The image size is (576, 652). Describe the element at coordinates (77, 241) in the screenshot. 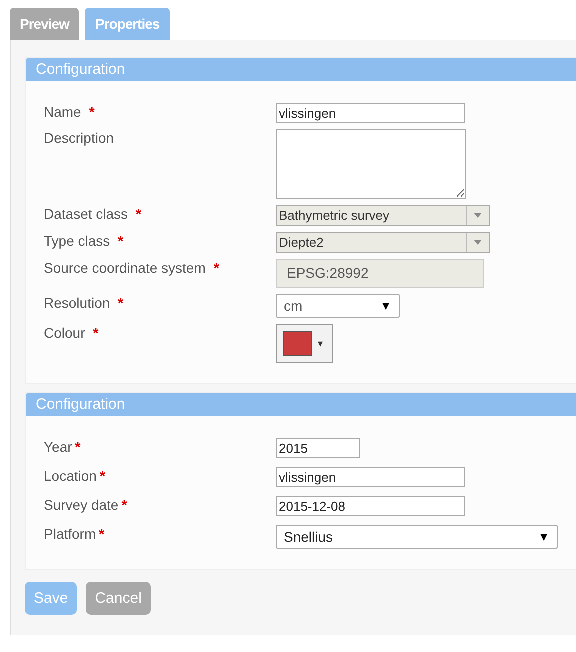

I see `field-label: Type class` at that location.